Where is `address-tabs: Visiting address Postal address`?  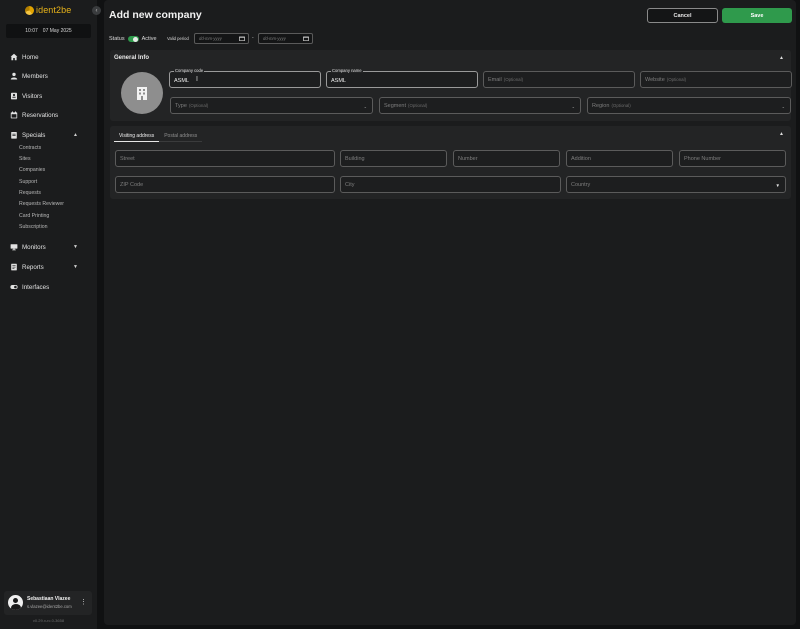
address-tabs: Visiting address Postal address is located at coordinates (158, 136).